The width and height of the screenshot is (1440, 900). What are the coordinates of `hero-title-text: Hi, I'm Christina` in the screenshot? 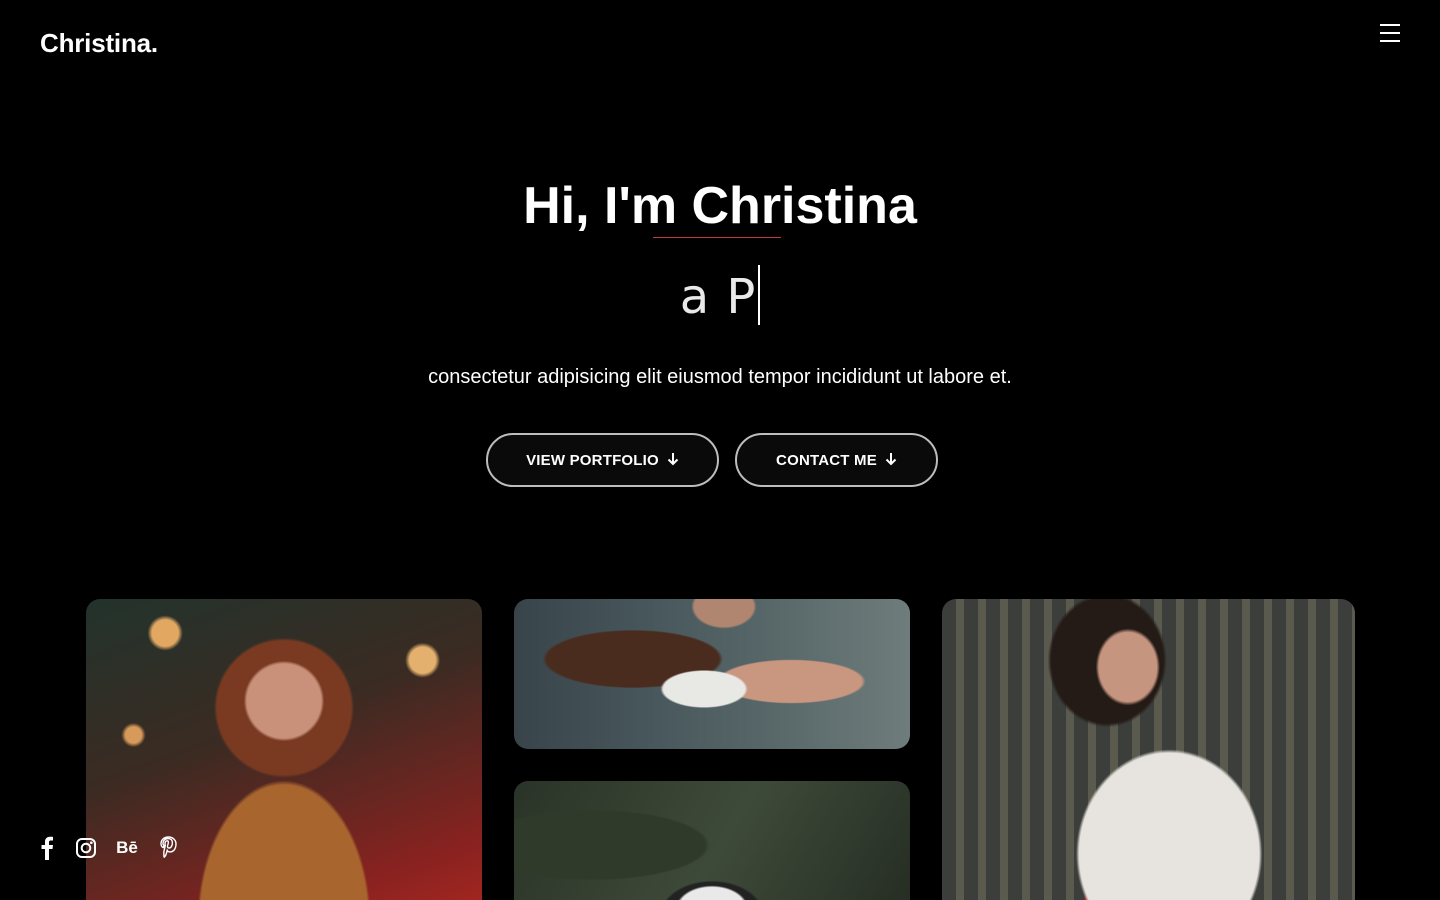 It's located at (720, 206).